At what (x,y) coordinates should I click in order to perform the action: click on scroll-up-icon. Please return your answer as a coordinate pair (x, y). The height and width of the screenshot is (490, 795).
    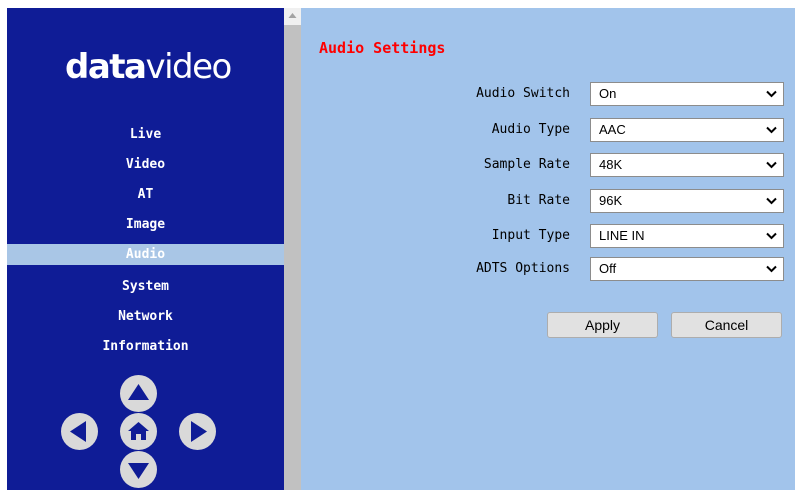
    Looking at the image, I should click on (292, 15).